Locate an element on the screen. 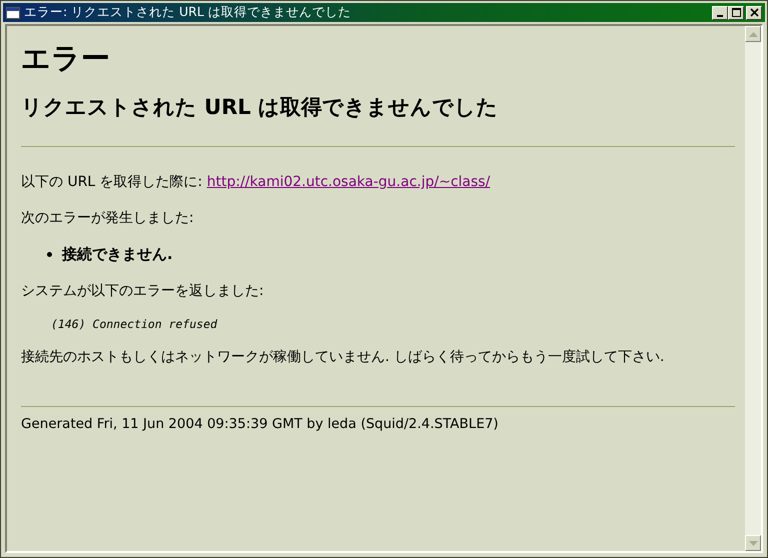 This screenshot has height=558, width=768. maximize-icon is located at coordinates (736, 12).